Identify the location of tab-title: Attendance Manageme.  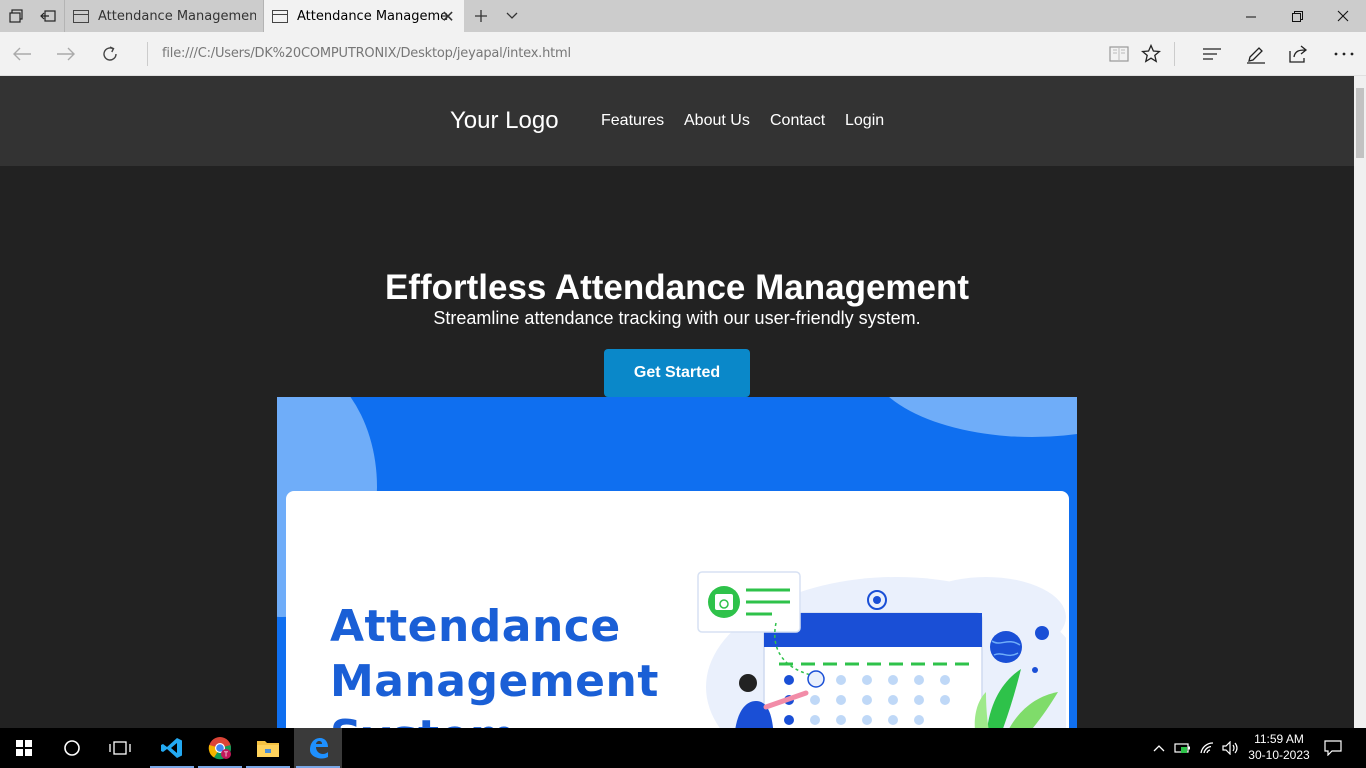
(373, 16).